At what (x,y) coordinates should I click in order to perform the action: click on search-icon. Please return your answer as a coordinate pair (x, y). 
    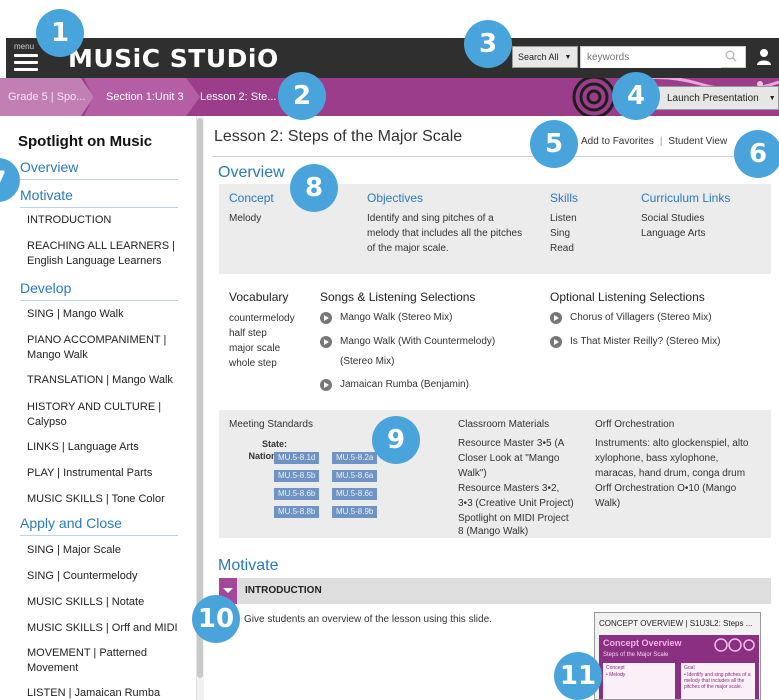
    Looking at the image, I should click on (731, 56).